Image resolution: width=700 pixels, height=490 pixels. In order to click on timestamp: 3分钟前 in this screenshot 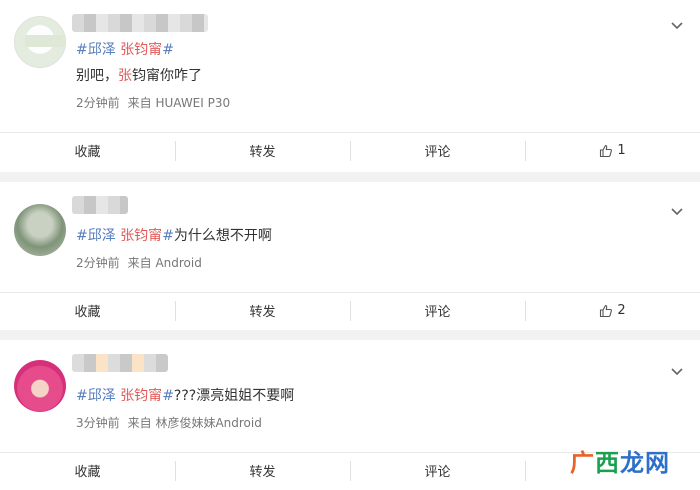, I will do `click(98, 423)`.